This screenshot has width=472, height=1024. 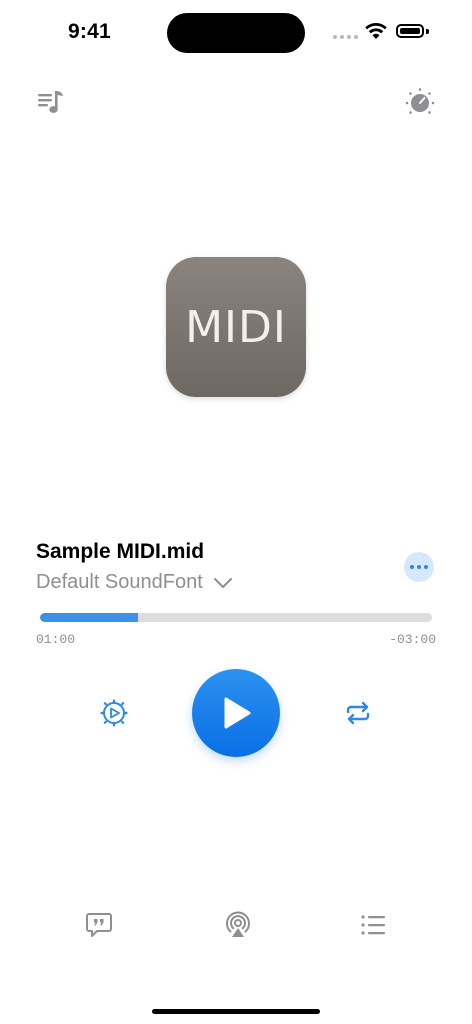 I want to click on knob-icon, so click(x=420, y=102).